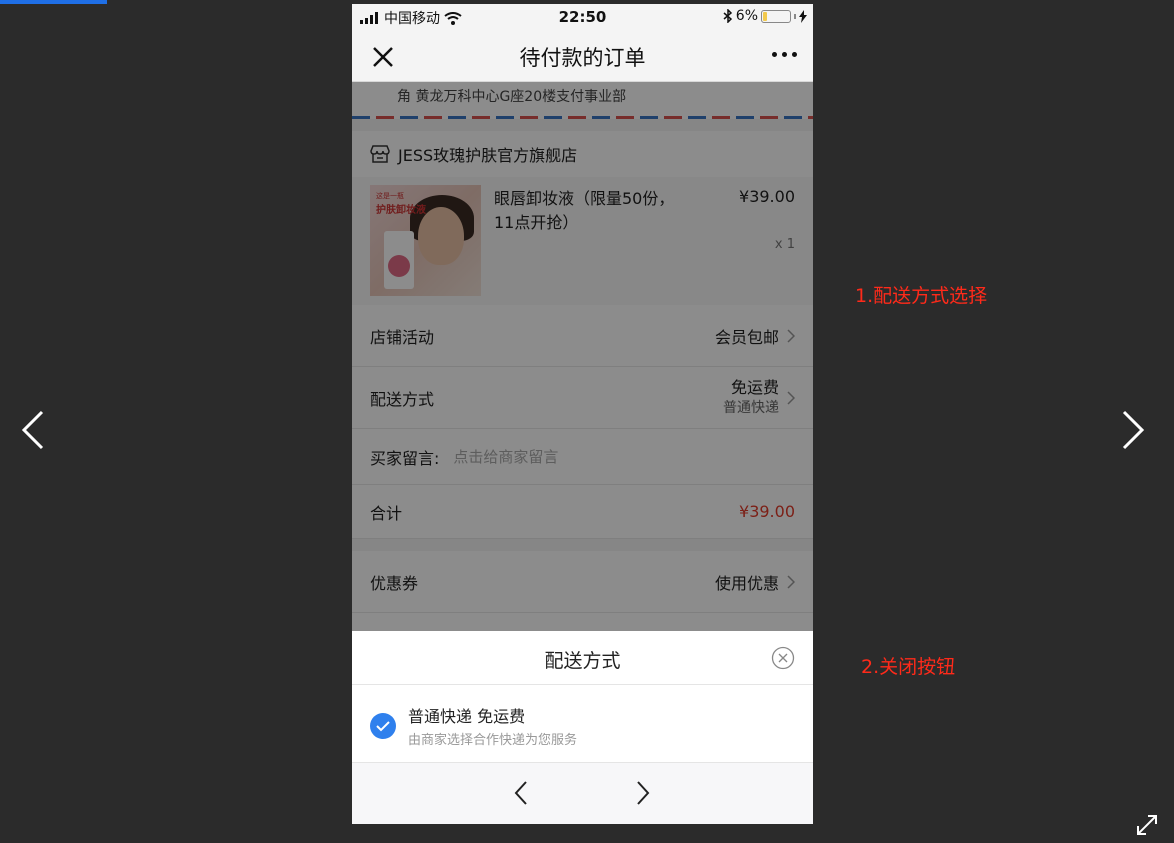 The height and width of the screenshot is (843, 1174). I want to click on battery-icon, so click(776, 16).